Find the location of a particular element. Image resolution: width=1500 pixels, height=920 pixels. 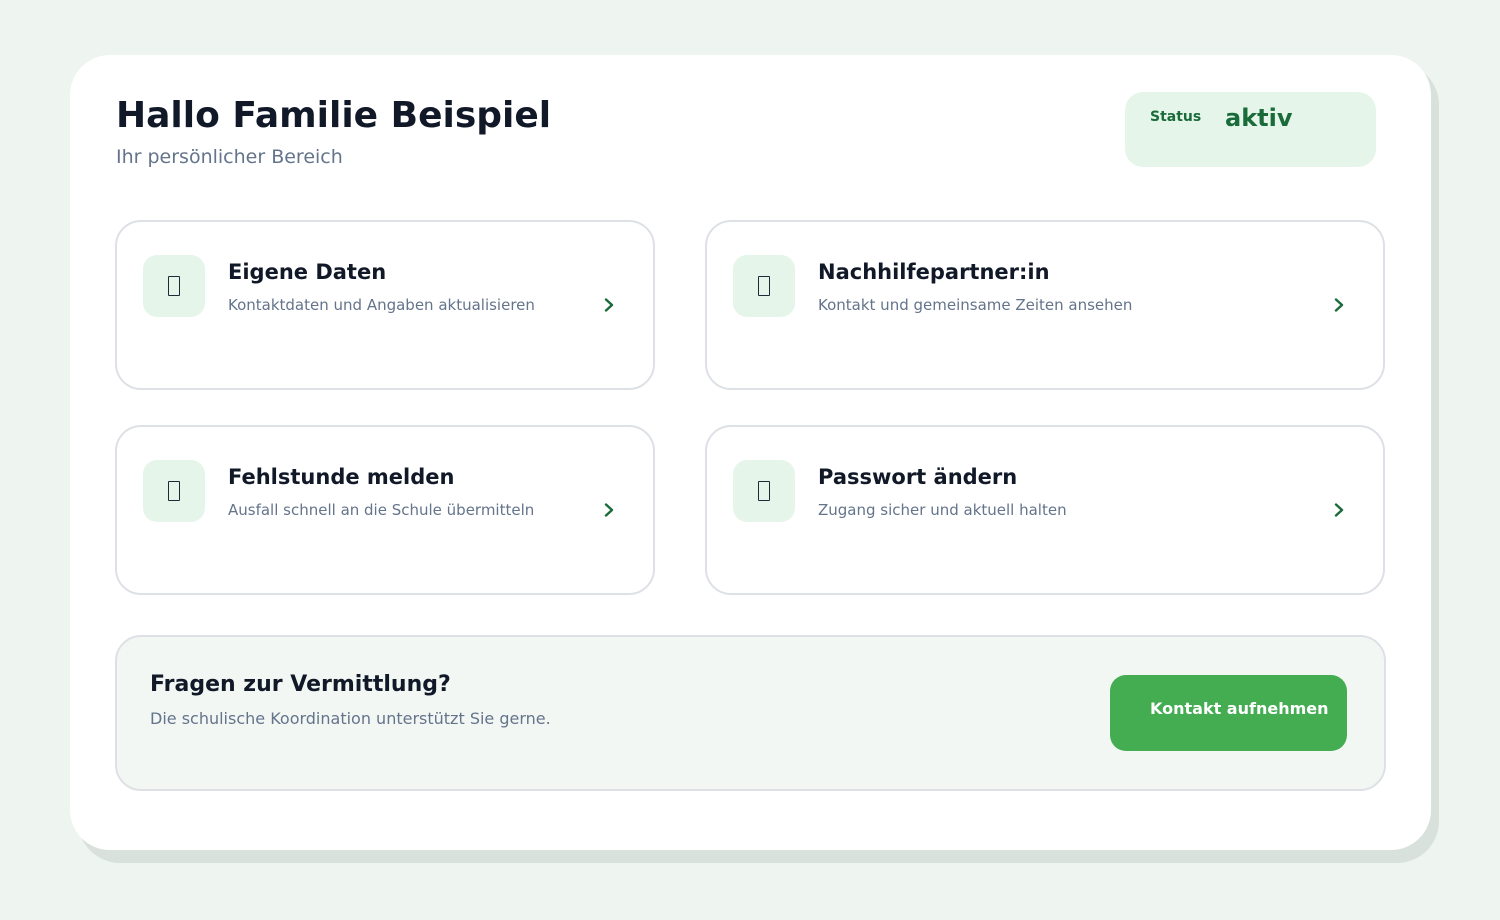

tile-title: Fehlstunde melden is located at coordinates (341, 477).